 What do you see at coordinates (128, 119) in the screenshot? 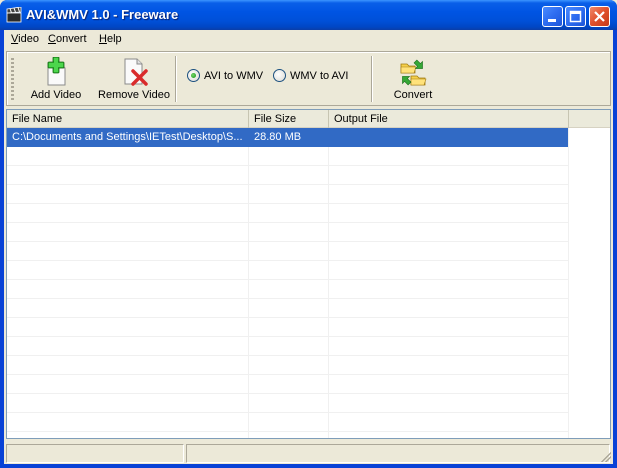
I see `column-header-file-name: File Name` at bounding box center [128, 119].